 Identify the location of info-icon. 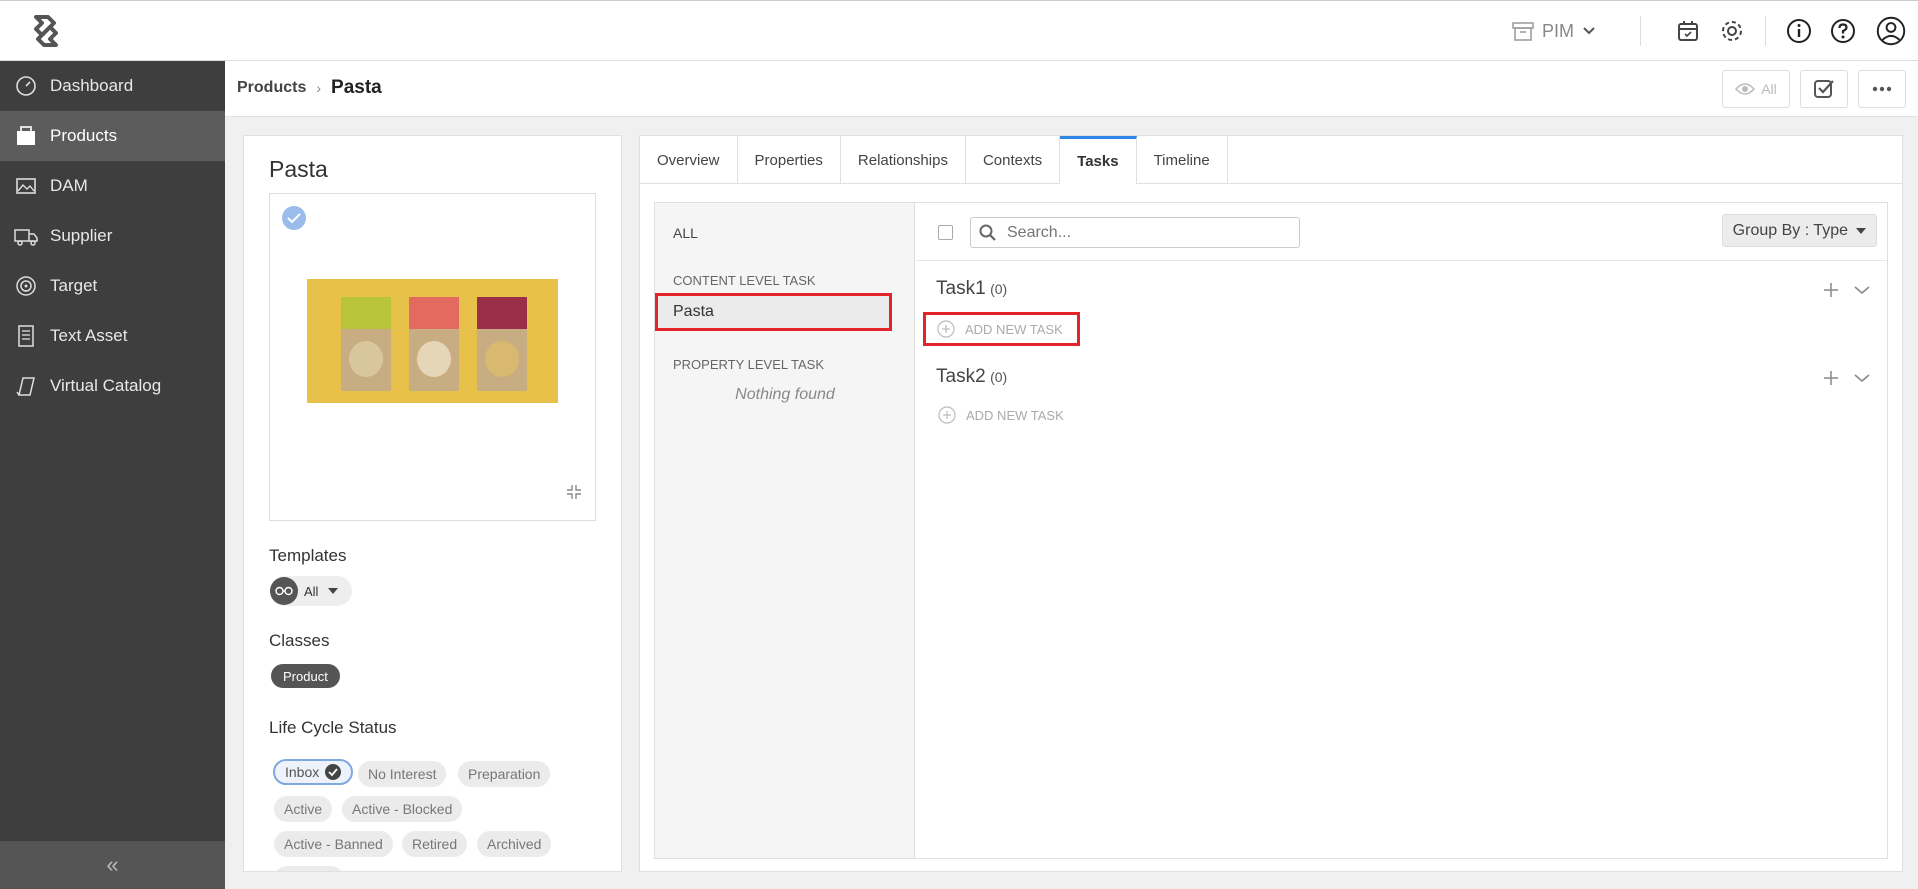
(1799, 31).